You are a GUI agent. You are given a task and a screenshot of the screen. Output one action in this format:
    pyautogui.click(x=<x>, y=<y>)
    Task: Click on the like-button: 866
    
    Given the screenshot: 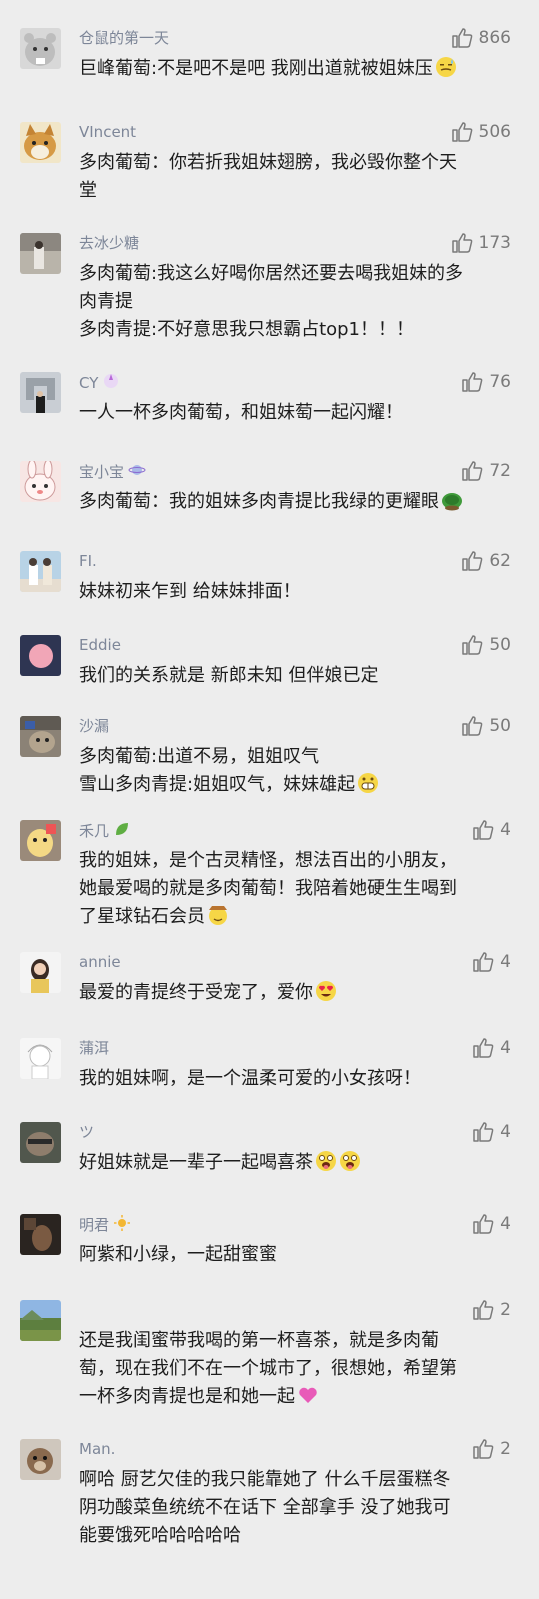 What is the action you would take?
    pyautogui.click(x=481, y=38)
    